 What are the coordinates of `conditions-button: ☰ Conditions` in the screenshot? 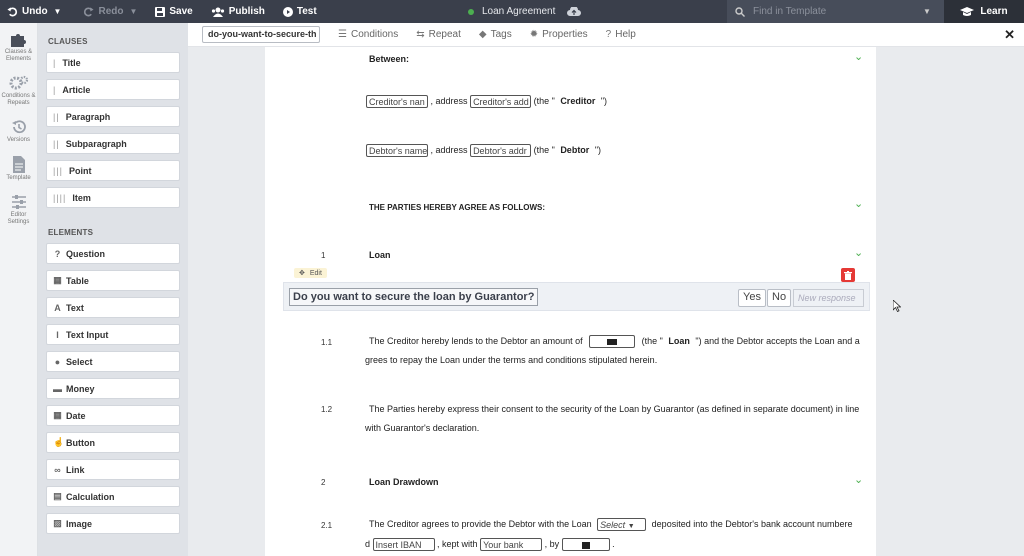 It's located at (368, 34).